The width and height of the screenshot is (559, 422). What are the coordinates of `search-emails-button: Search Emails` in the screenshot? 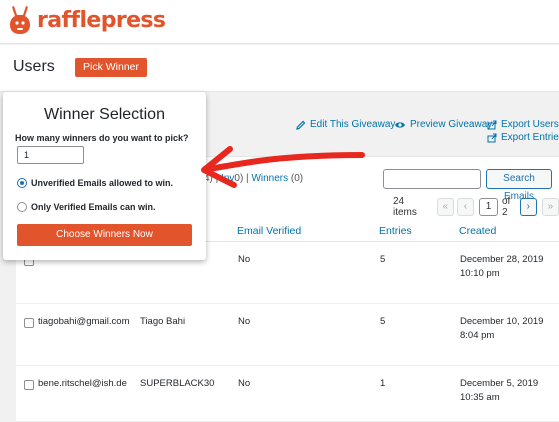 It's located at (519, 185).